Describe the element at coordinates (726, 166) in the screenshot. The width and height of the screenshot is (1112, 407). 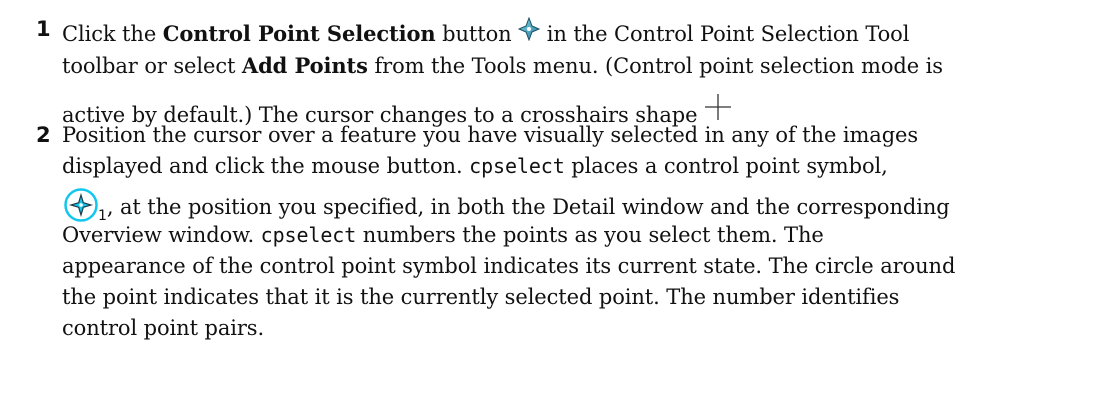
I see `text-run: places a control point symbol,` at that location.